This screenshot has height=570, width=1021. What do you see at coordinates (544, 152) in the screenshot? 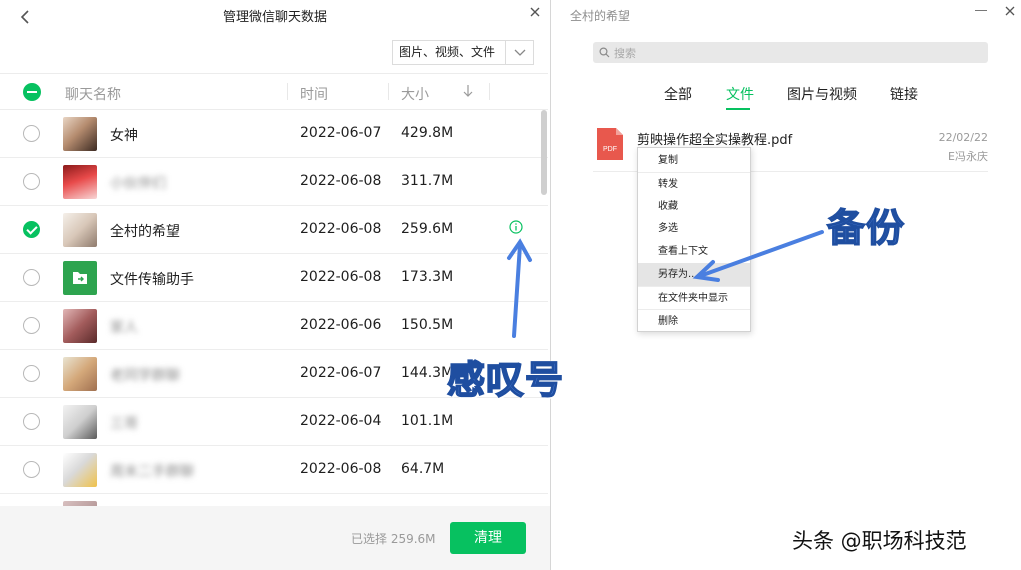
I see `scrollbar` at bounding box center [544, 152].